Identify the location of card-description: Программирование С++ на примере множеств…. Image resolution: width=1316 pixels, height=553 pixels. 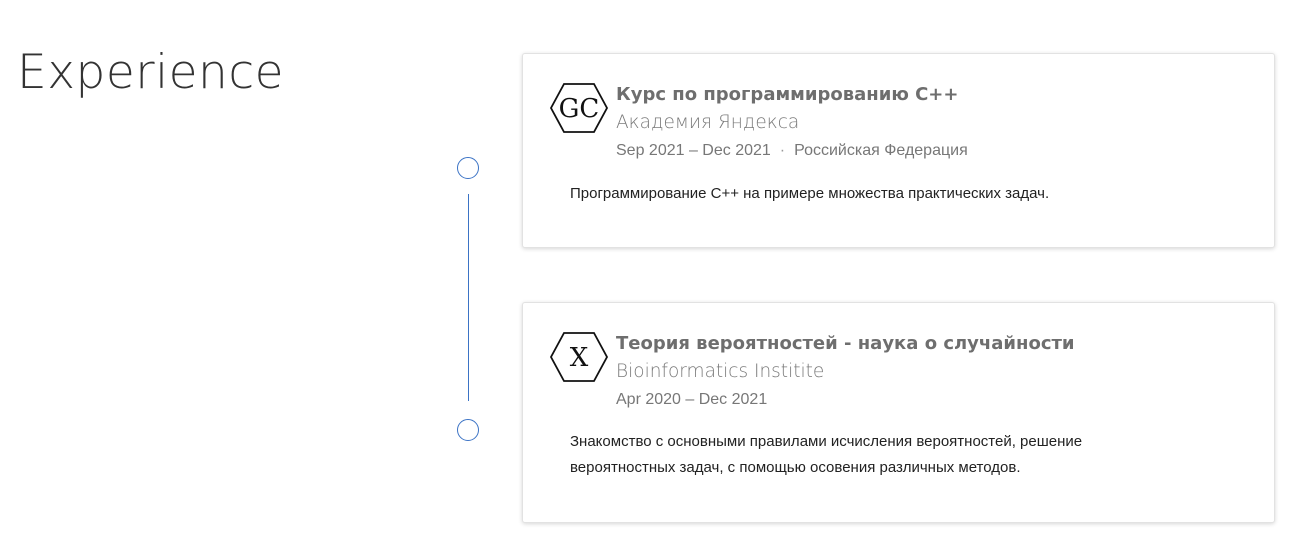
(810, 193).